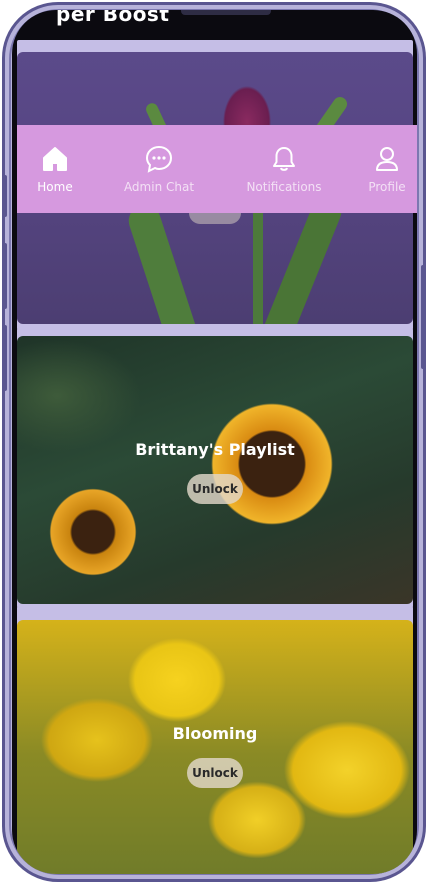 The height and width of the screenshot is (884, 429). I want to click on nav-label-admin-chat: Admin Chat, so click(159, 187).